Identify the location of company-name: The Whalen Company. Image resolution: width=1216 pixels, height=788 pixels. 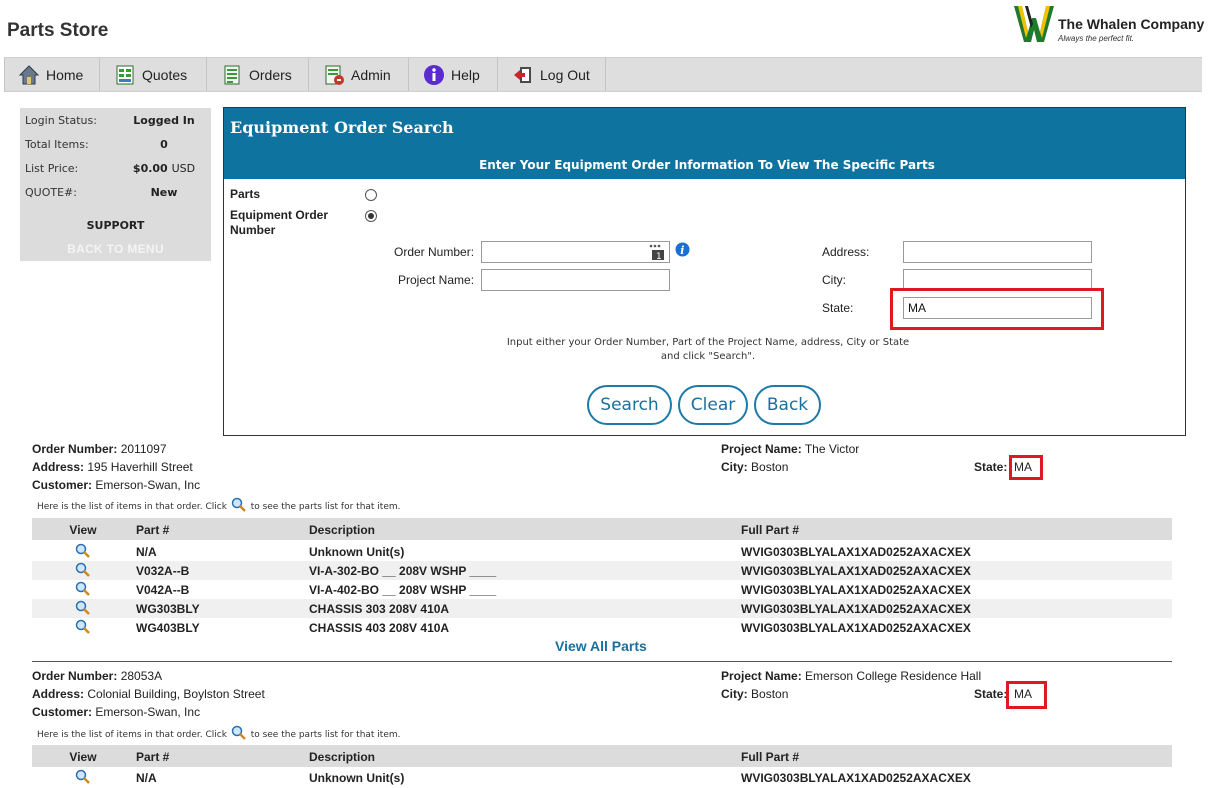
(1131, 24).